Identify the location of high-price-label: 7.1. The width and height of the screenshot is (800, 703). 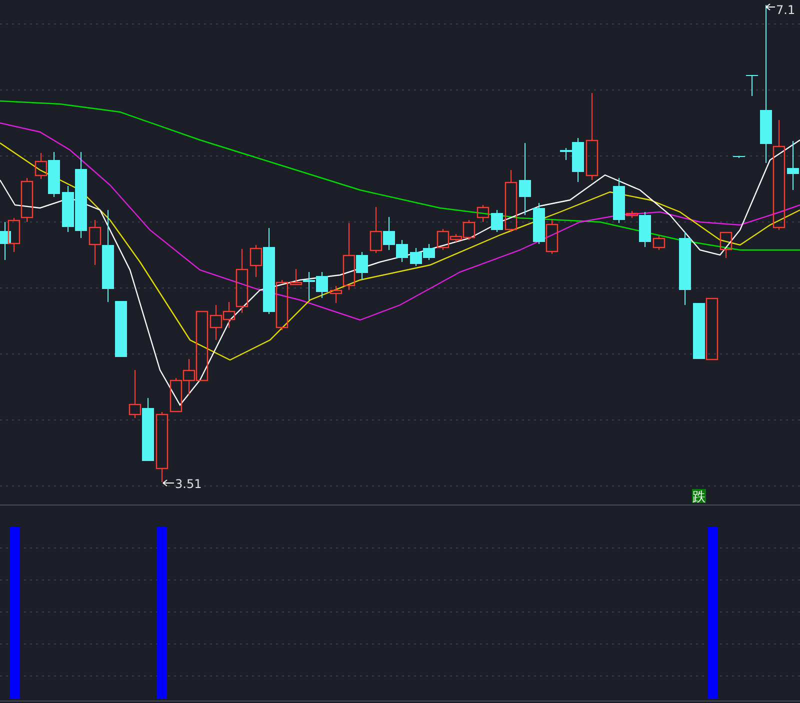
(786, 10).